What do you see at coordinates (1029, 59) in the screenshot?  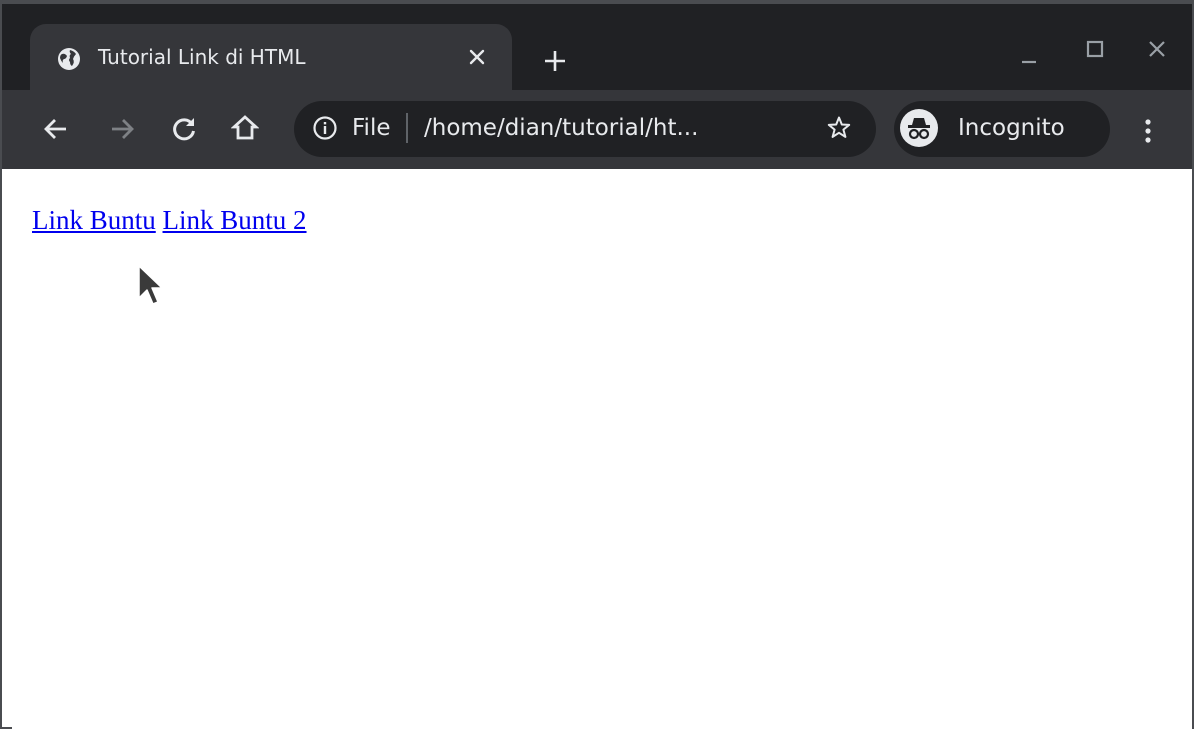 I see `minimize-icon` at bounding box center [1029, 59].